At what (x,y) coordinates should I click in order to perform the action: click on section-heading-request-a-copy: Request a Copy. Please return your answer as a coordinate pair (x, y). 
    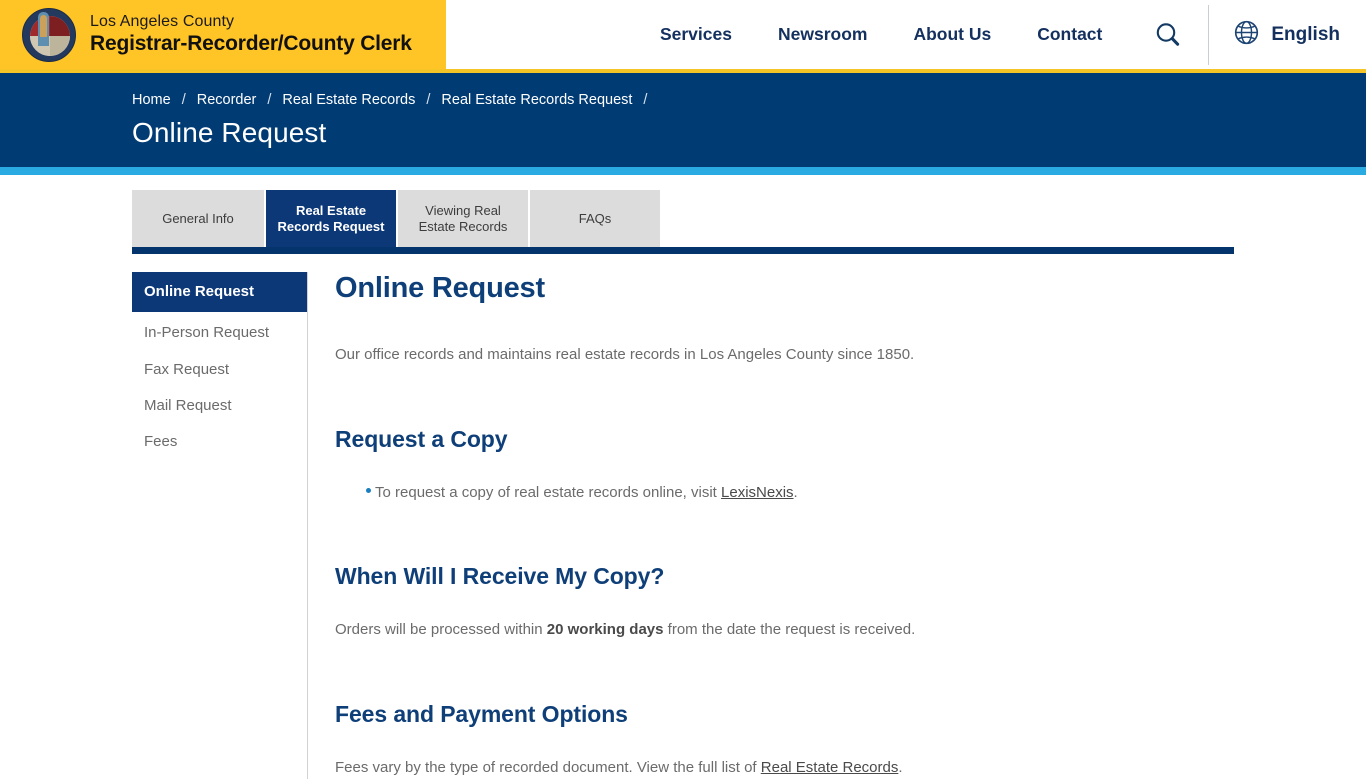
    Looking at the image, I should click on (830, 439).